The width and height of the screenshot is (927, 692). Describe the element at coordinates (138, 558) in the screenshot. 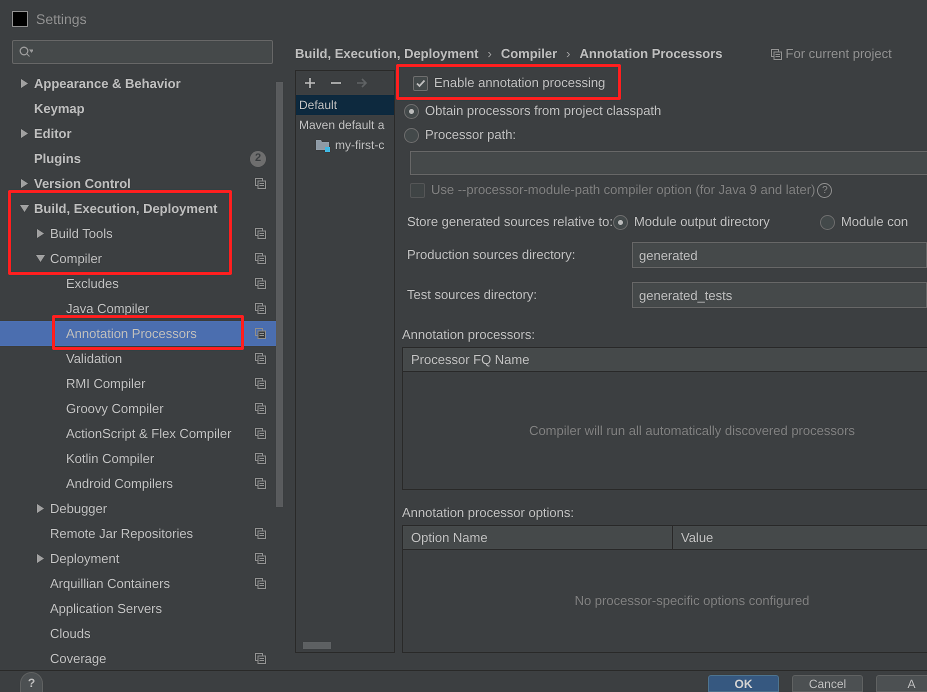

I see `tree-item: Deployment` at that location.